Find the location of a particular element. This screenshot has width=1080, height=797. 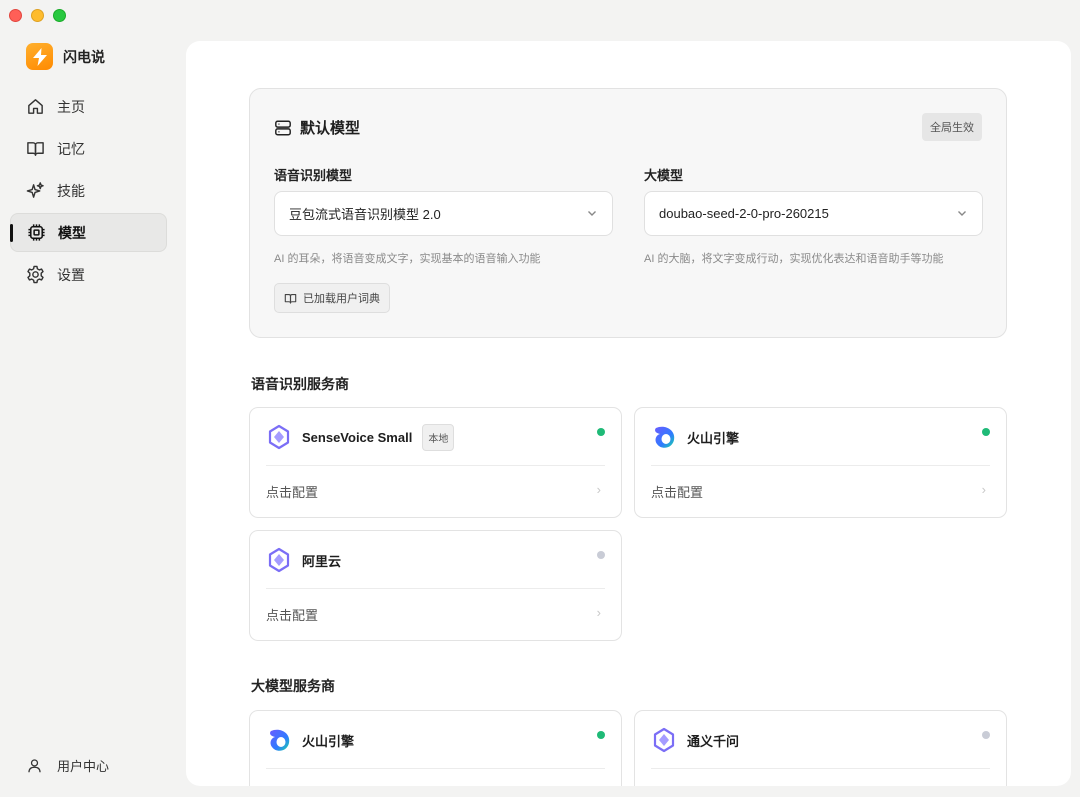

chip-icon is located at coordinates (36, 232).